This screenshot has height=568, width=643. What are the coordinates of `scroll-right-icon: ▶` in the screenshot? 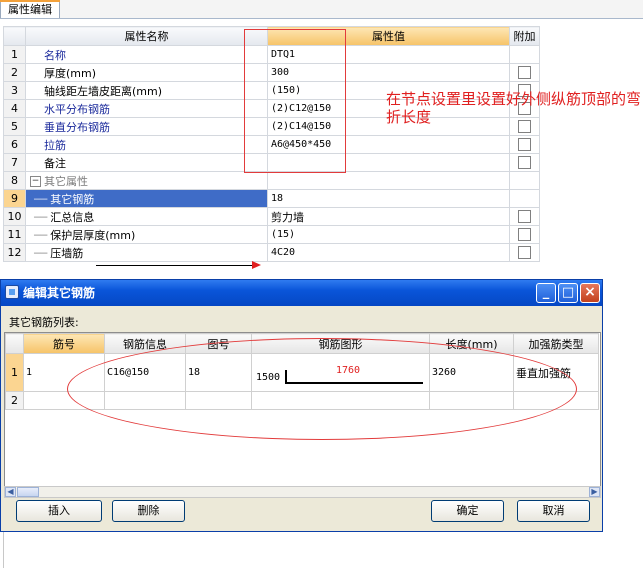 It's located at (594, 492).